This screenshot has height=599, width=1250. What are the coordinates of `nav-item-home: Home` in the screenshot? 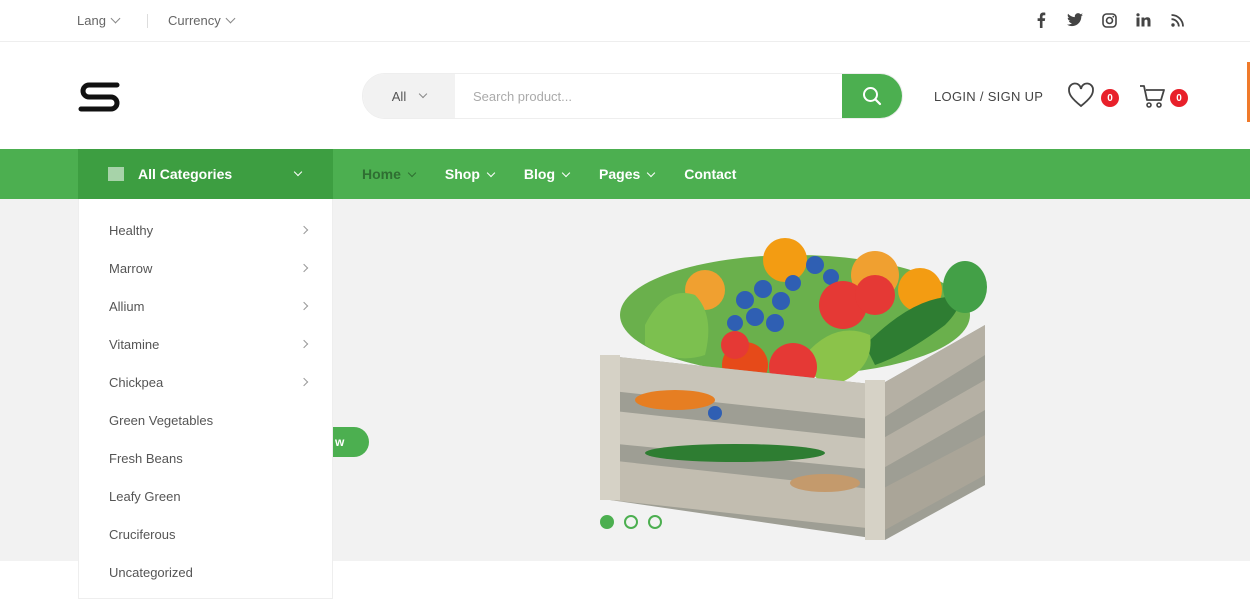 It's located at (389, 174).